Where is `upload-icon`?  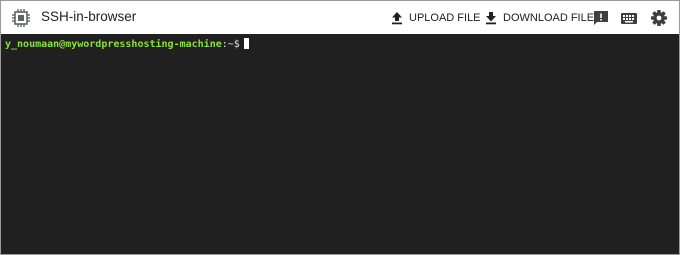 upload-icon is located at coordinates (397, 18).